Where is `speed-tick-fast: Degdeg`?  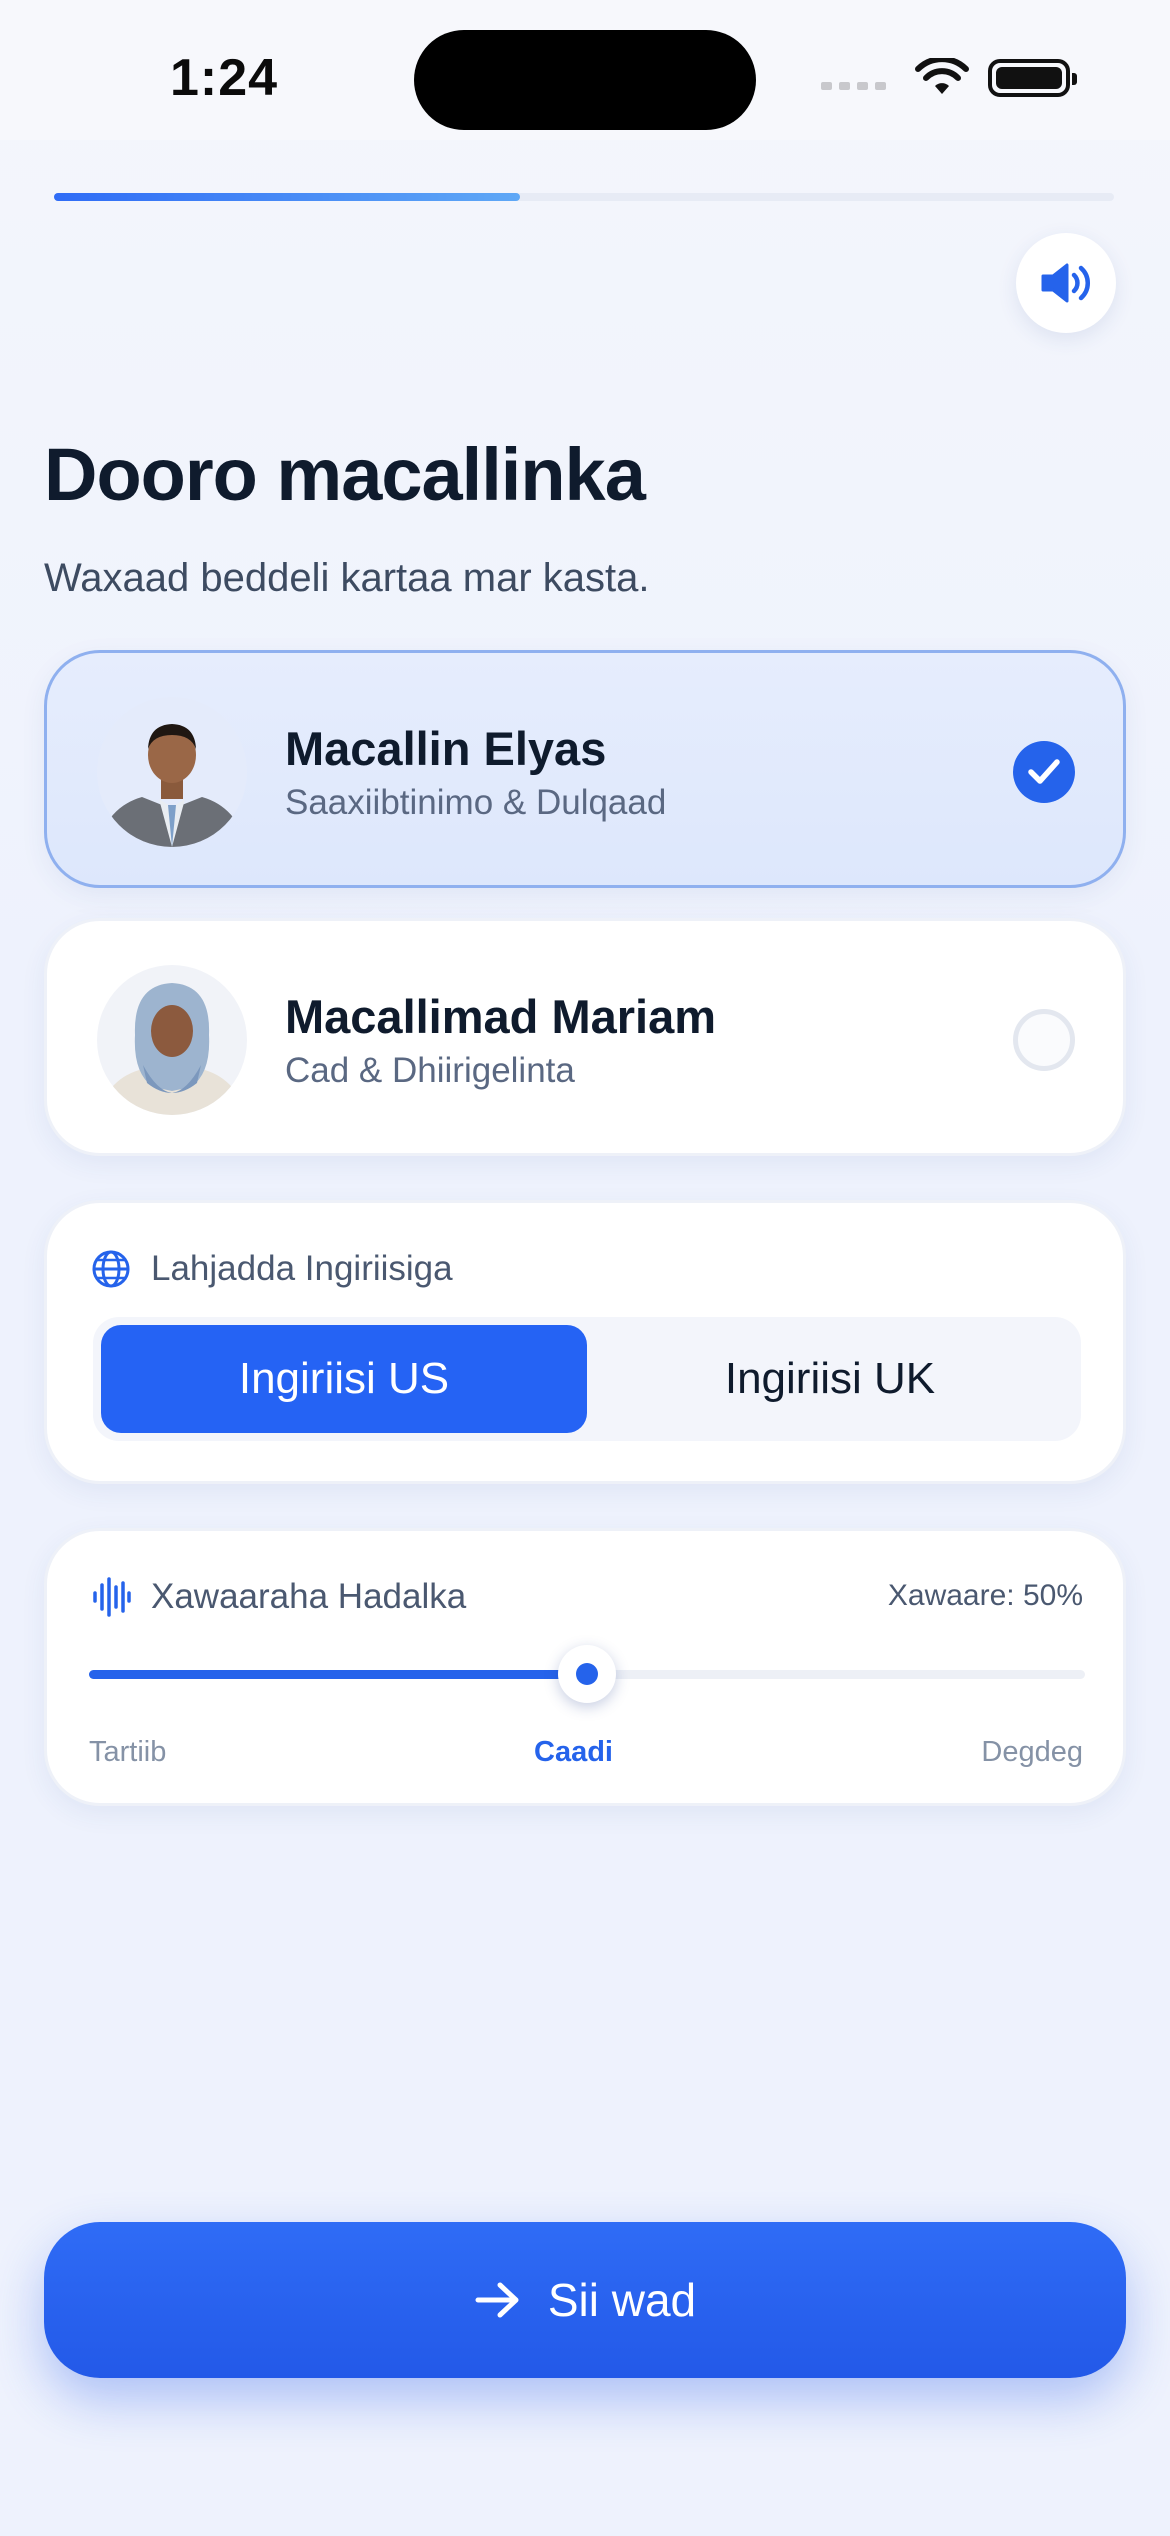 speed-tick-fast: Degdeg is located at coordinates (1032, 1752).